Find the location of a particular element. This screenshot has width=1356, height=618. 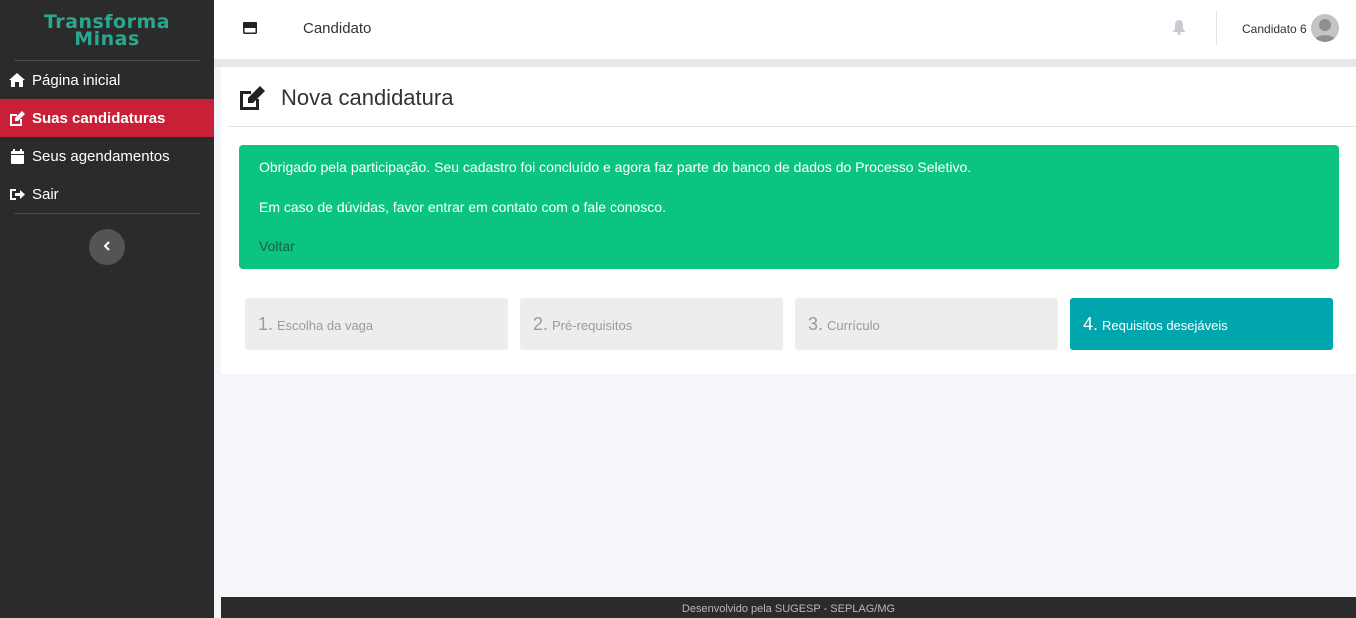

header-shadow-strip is located at coordinates (785, 63).